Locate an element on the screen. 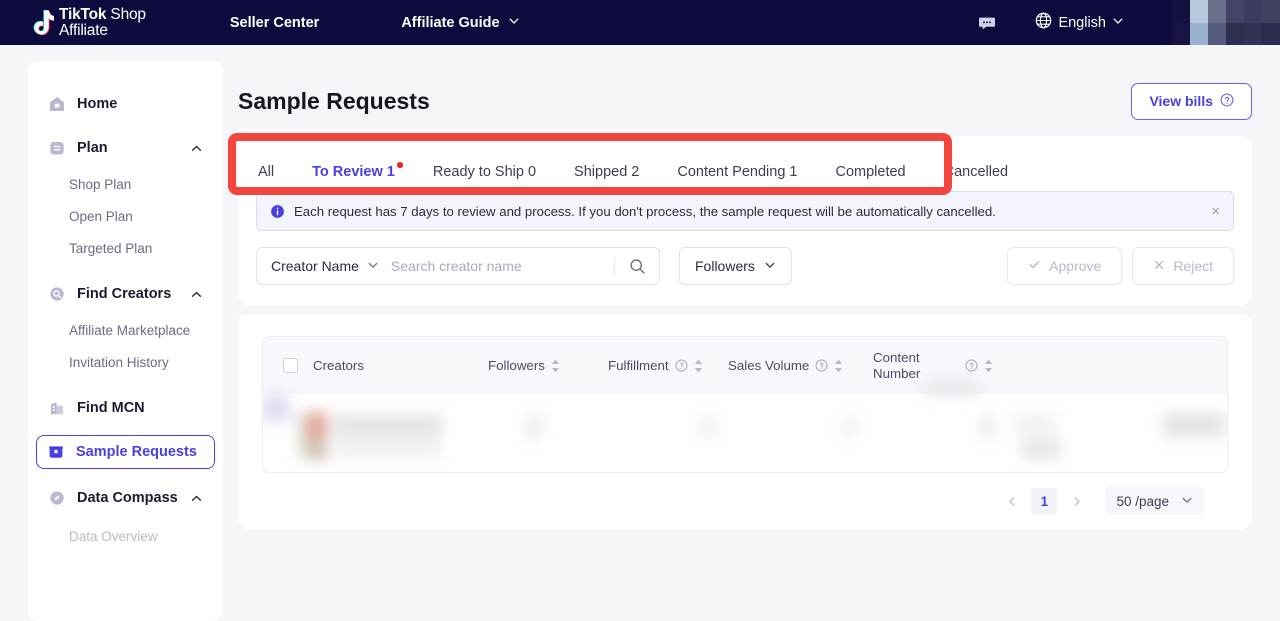 This screenshot has height=621, width=1280. tab-ready-to-ship: Ready to Ship 0 is located at coordinates (484, 177).